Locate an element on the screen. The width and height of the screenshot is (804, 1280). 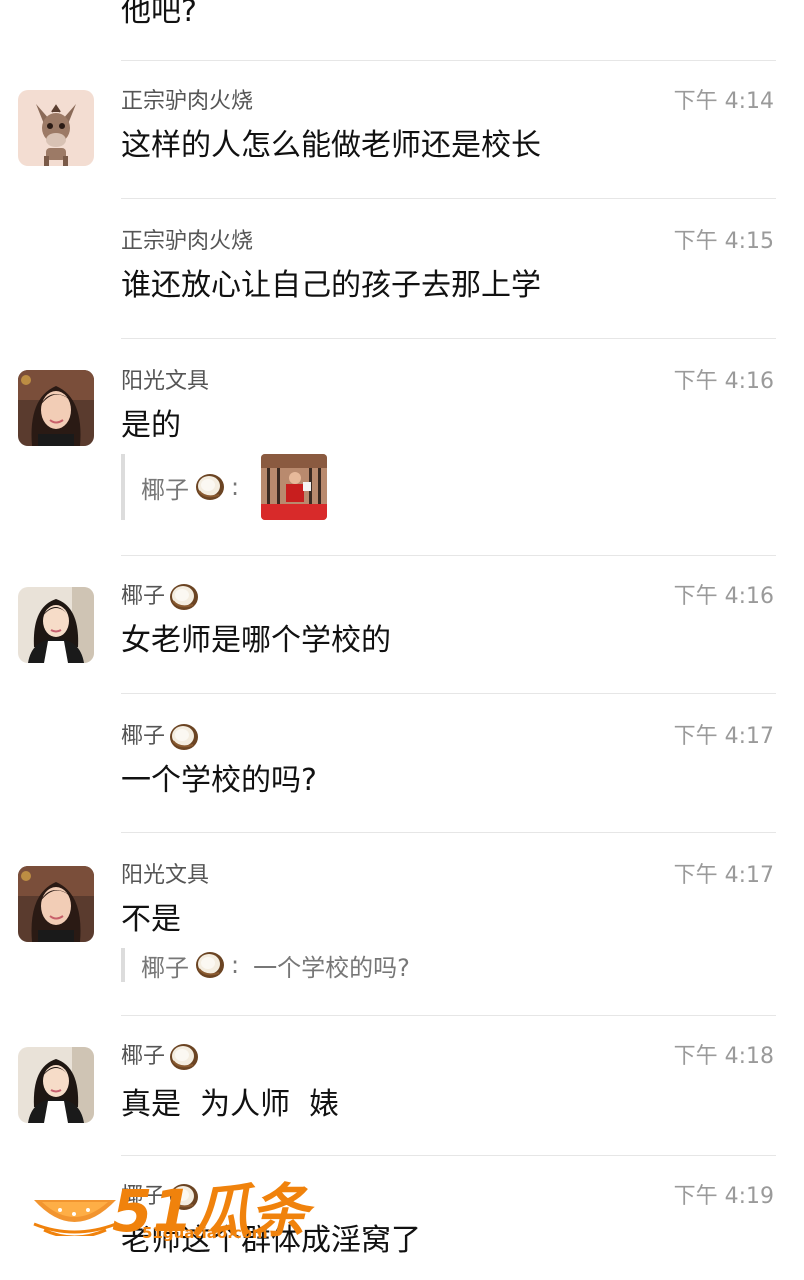
message-text: 真是 为人师 婊 is located at coordinates (230, 1104).